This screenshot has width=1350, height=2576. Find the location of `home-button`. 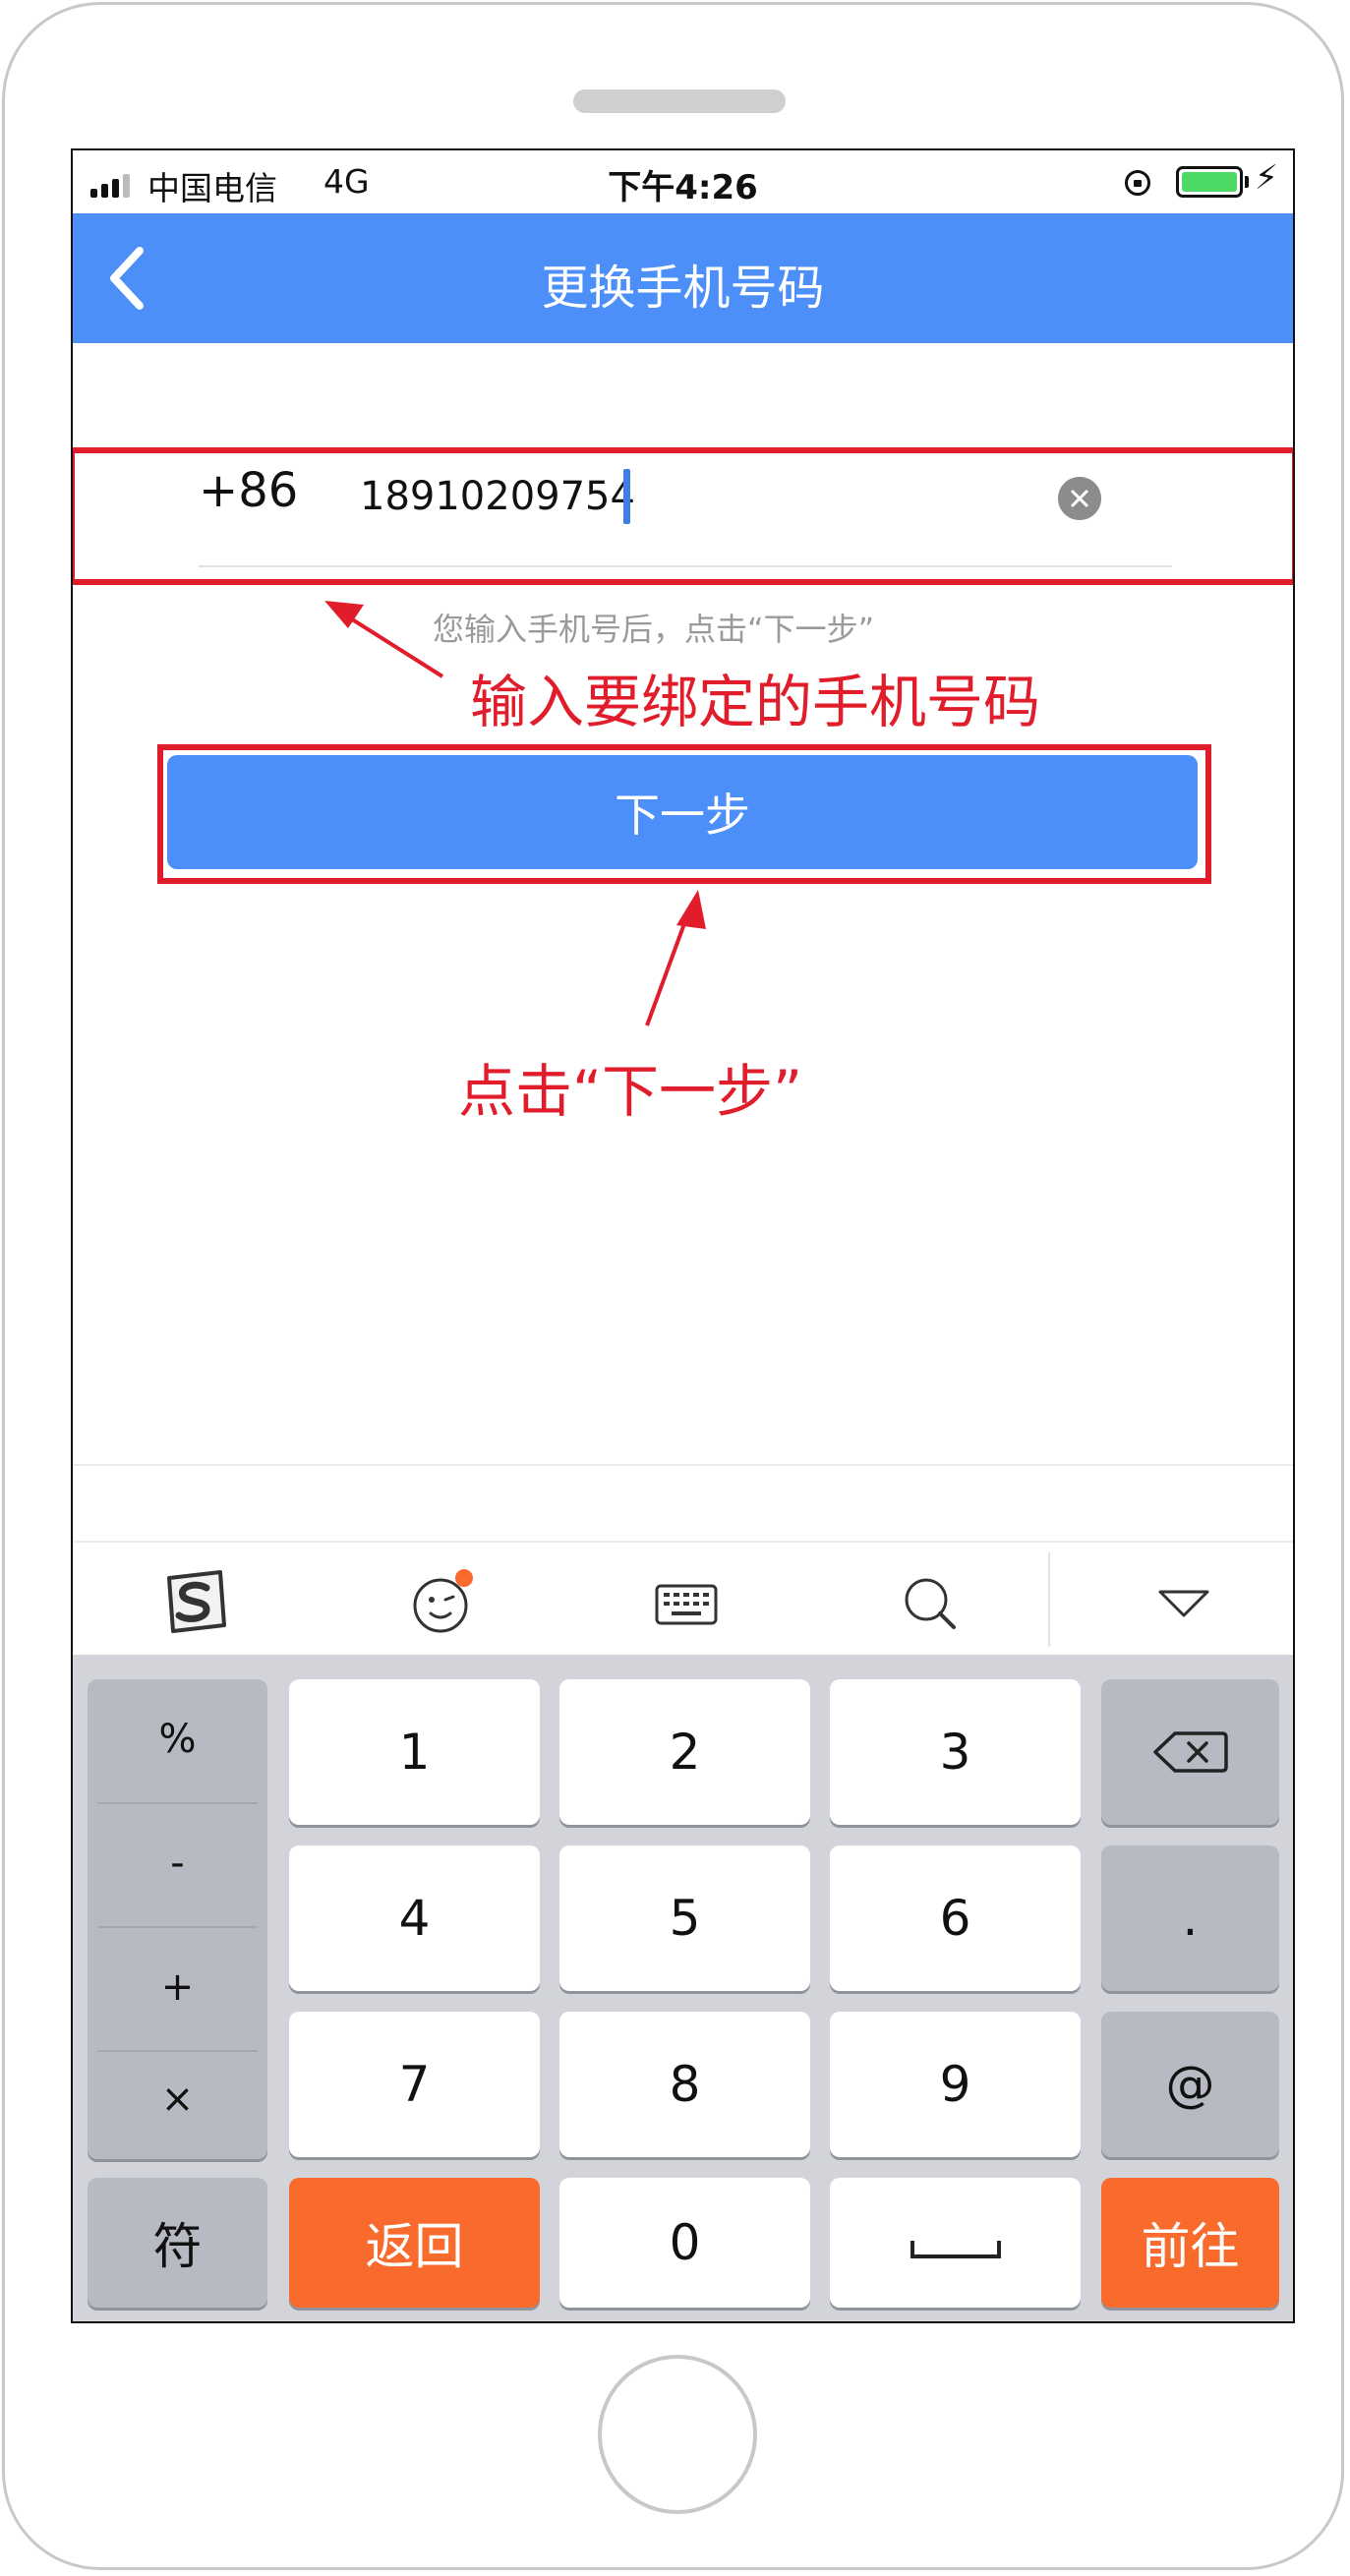

home-button is located at coordinates (677, 2434).